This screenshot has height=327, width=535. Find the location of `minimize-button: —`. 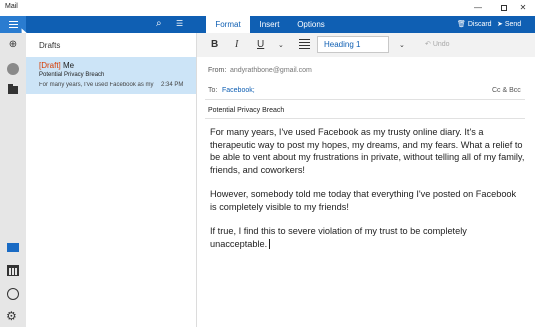

minimize-button: — is located at coordinates (478, 8).